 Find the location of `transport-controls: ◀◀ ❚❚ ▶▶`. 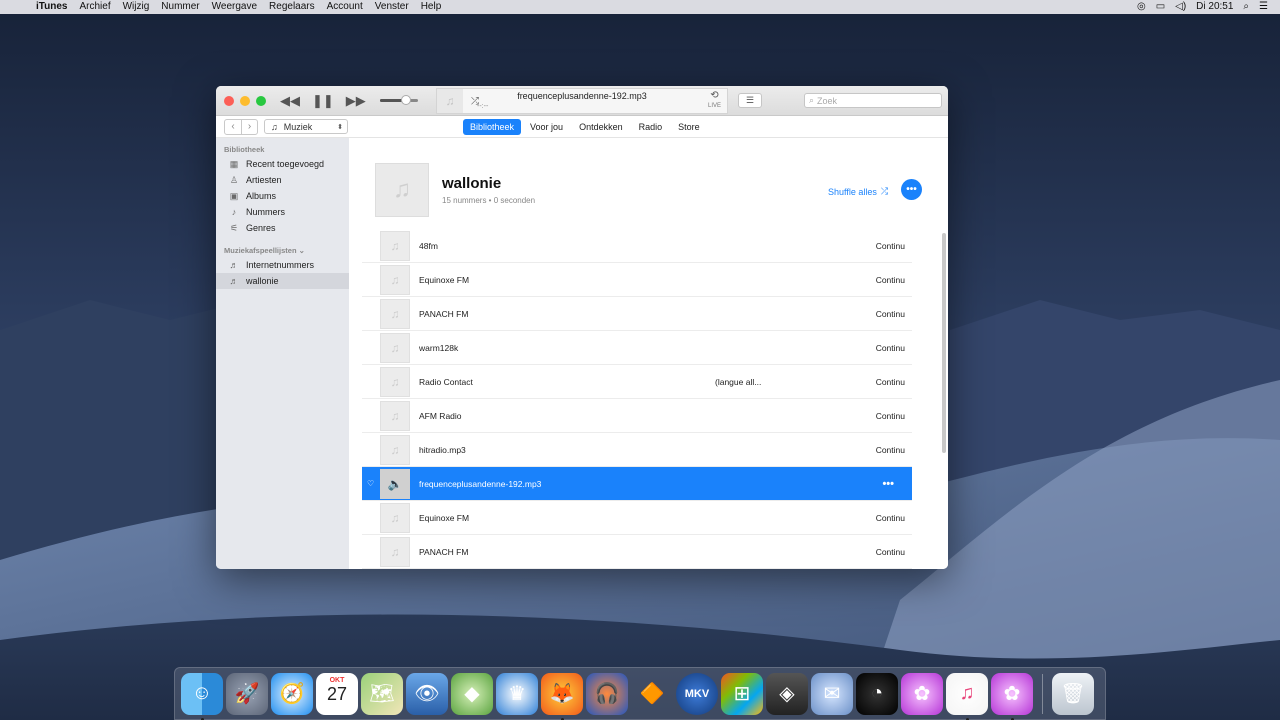

transport-controls: ◀◀ ❚❚ ▶▶ is located at coordinates (323, 101).